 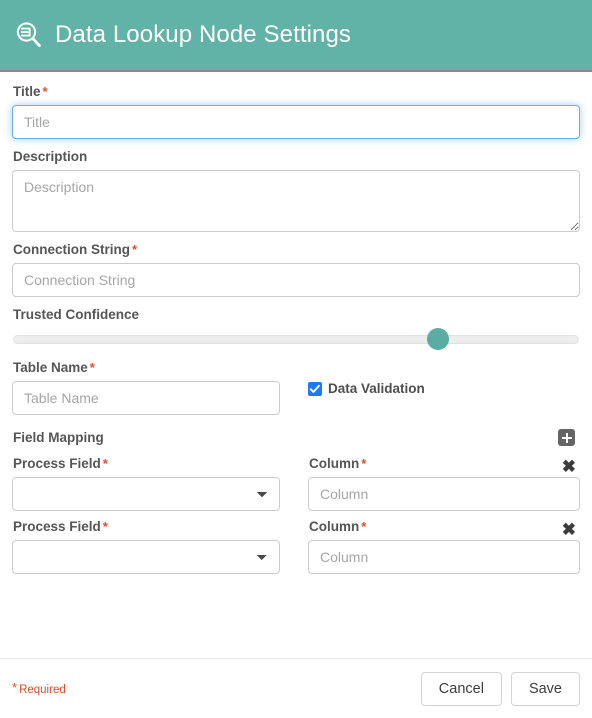 I want to click on dialog-header: Data Lookup Node Settings, so click(x=296, y=36).